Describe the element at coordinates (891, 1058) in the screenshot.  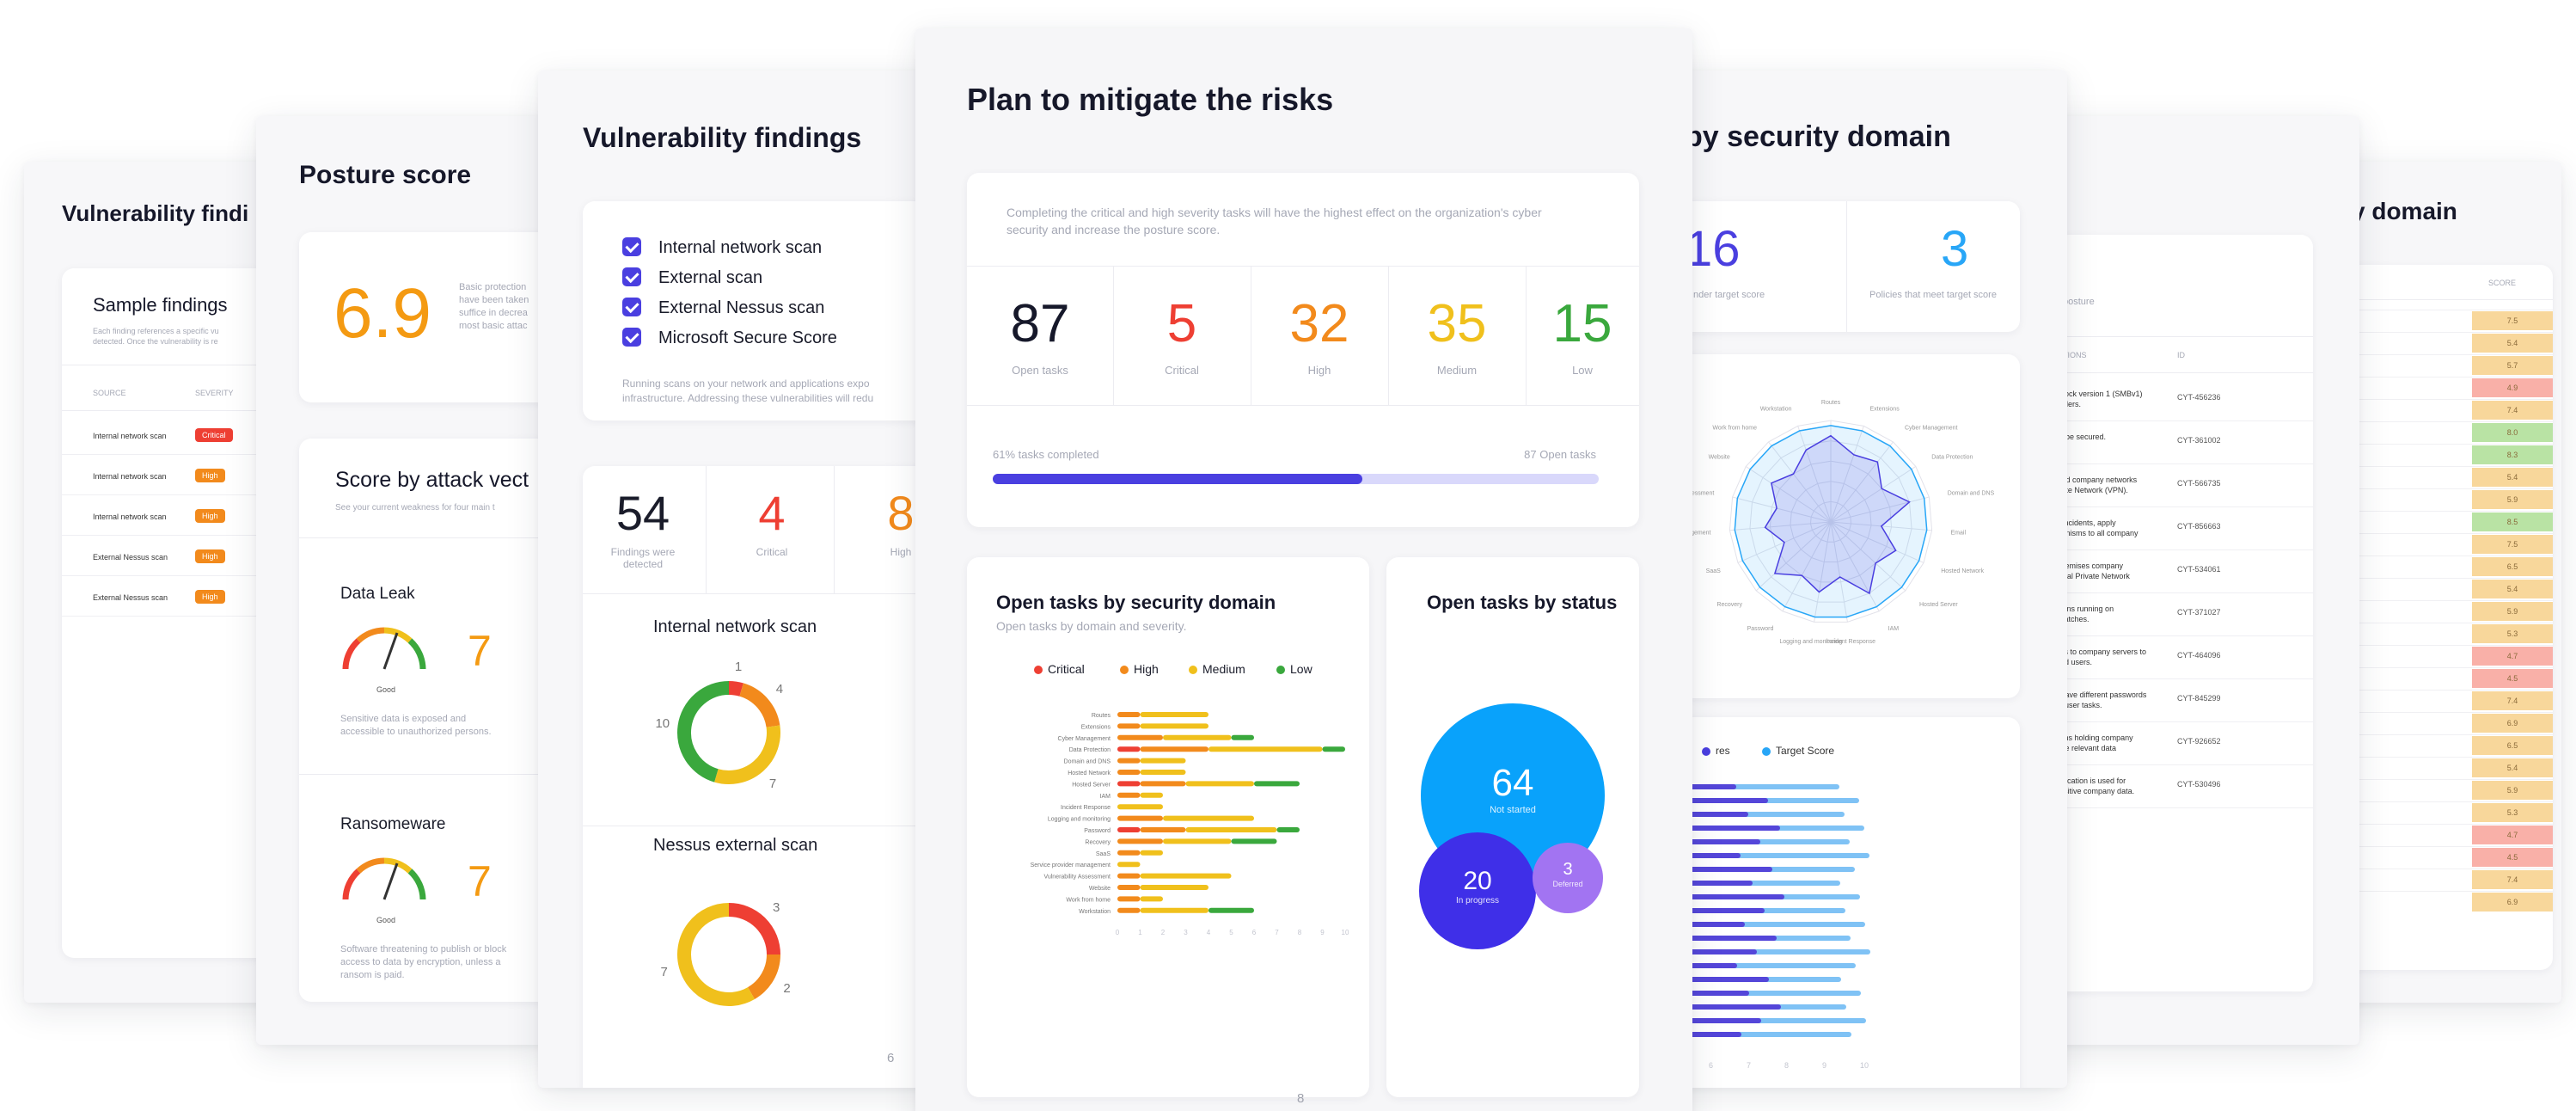
I see `page-number: 6` at that location.